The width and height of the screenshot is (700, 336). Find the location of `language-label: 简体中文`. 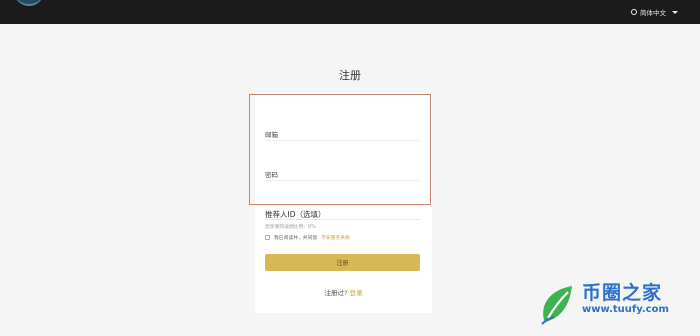

language-label: 简体中文 is located at coordinates (653, 13).